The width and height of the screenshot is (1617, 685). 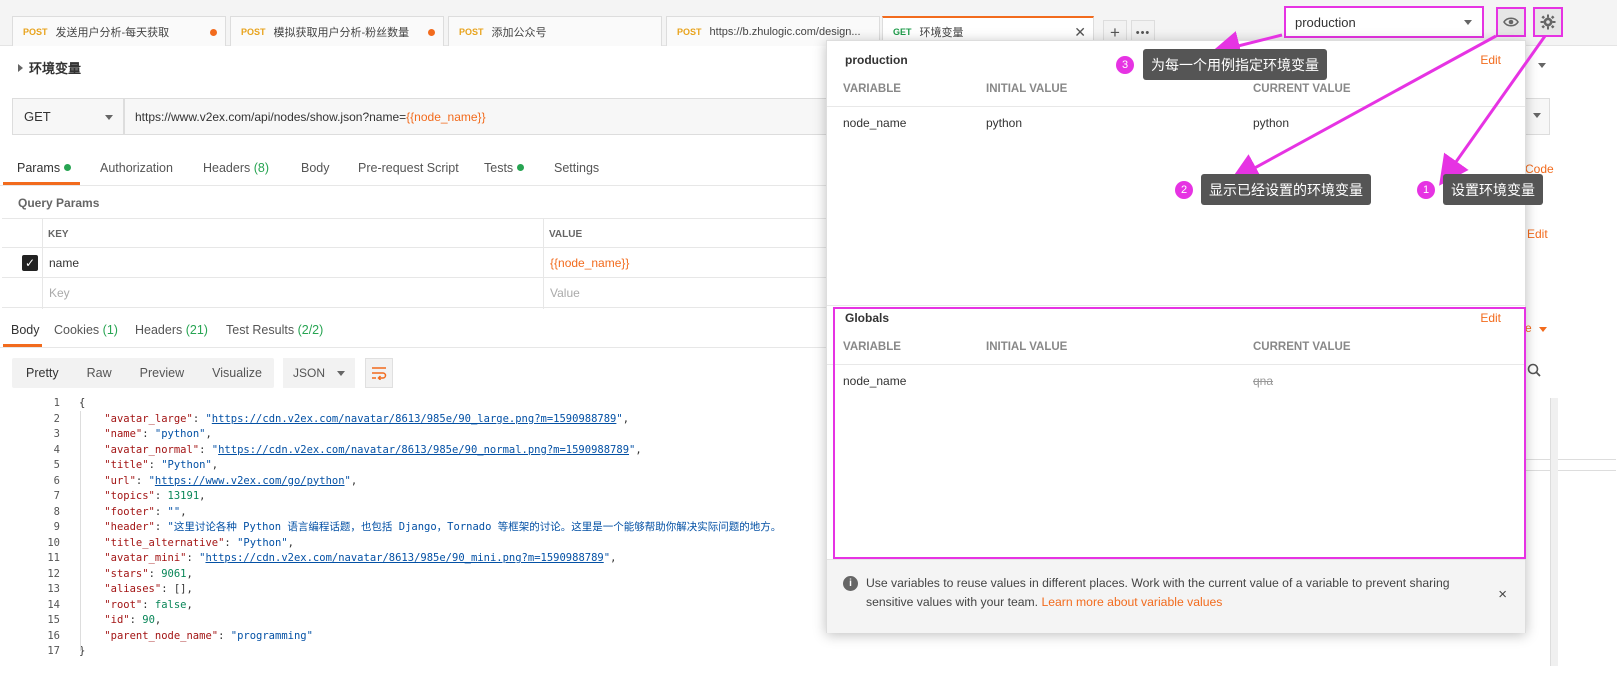 What do you see at coordinates (1286, 189) in the screenshot?
I see `annotation-callout-2: 显示已经设置的环境变量` at bounding box center [1286, 189].